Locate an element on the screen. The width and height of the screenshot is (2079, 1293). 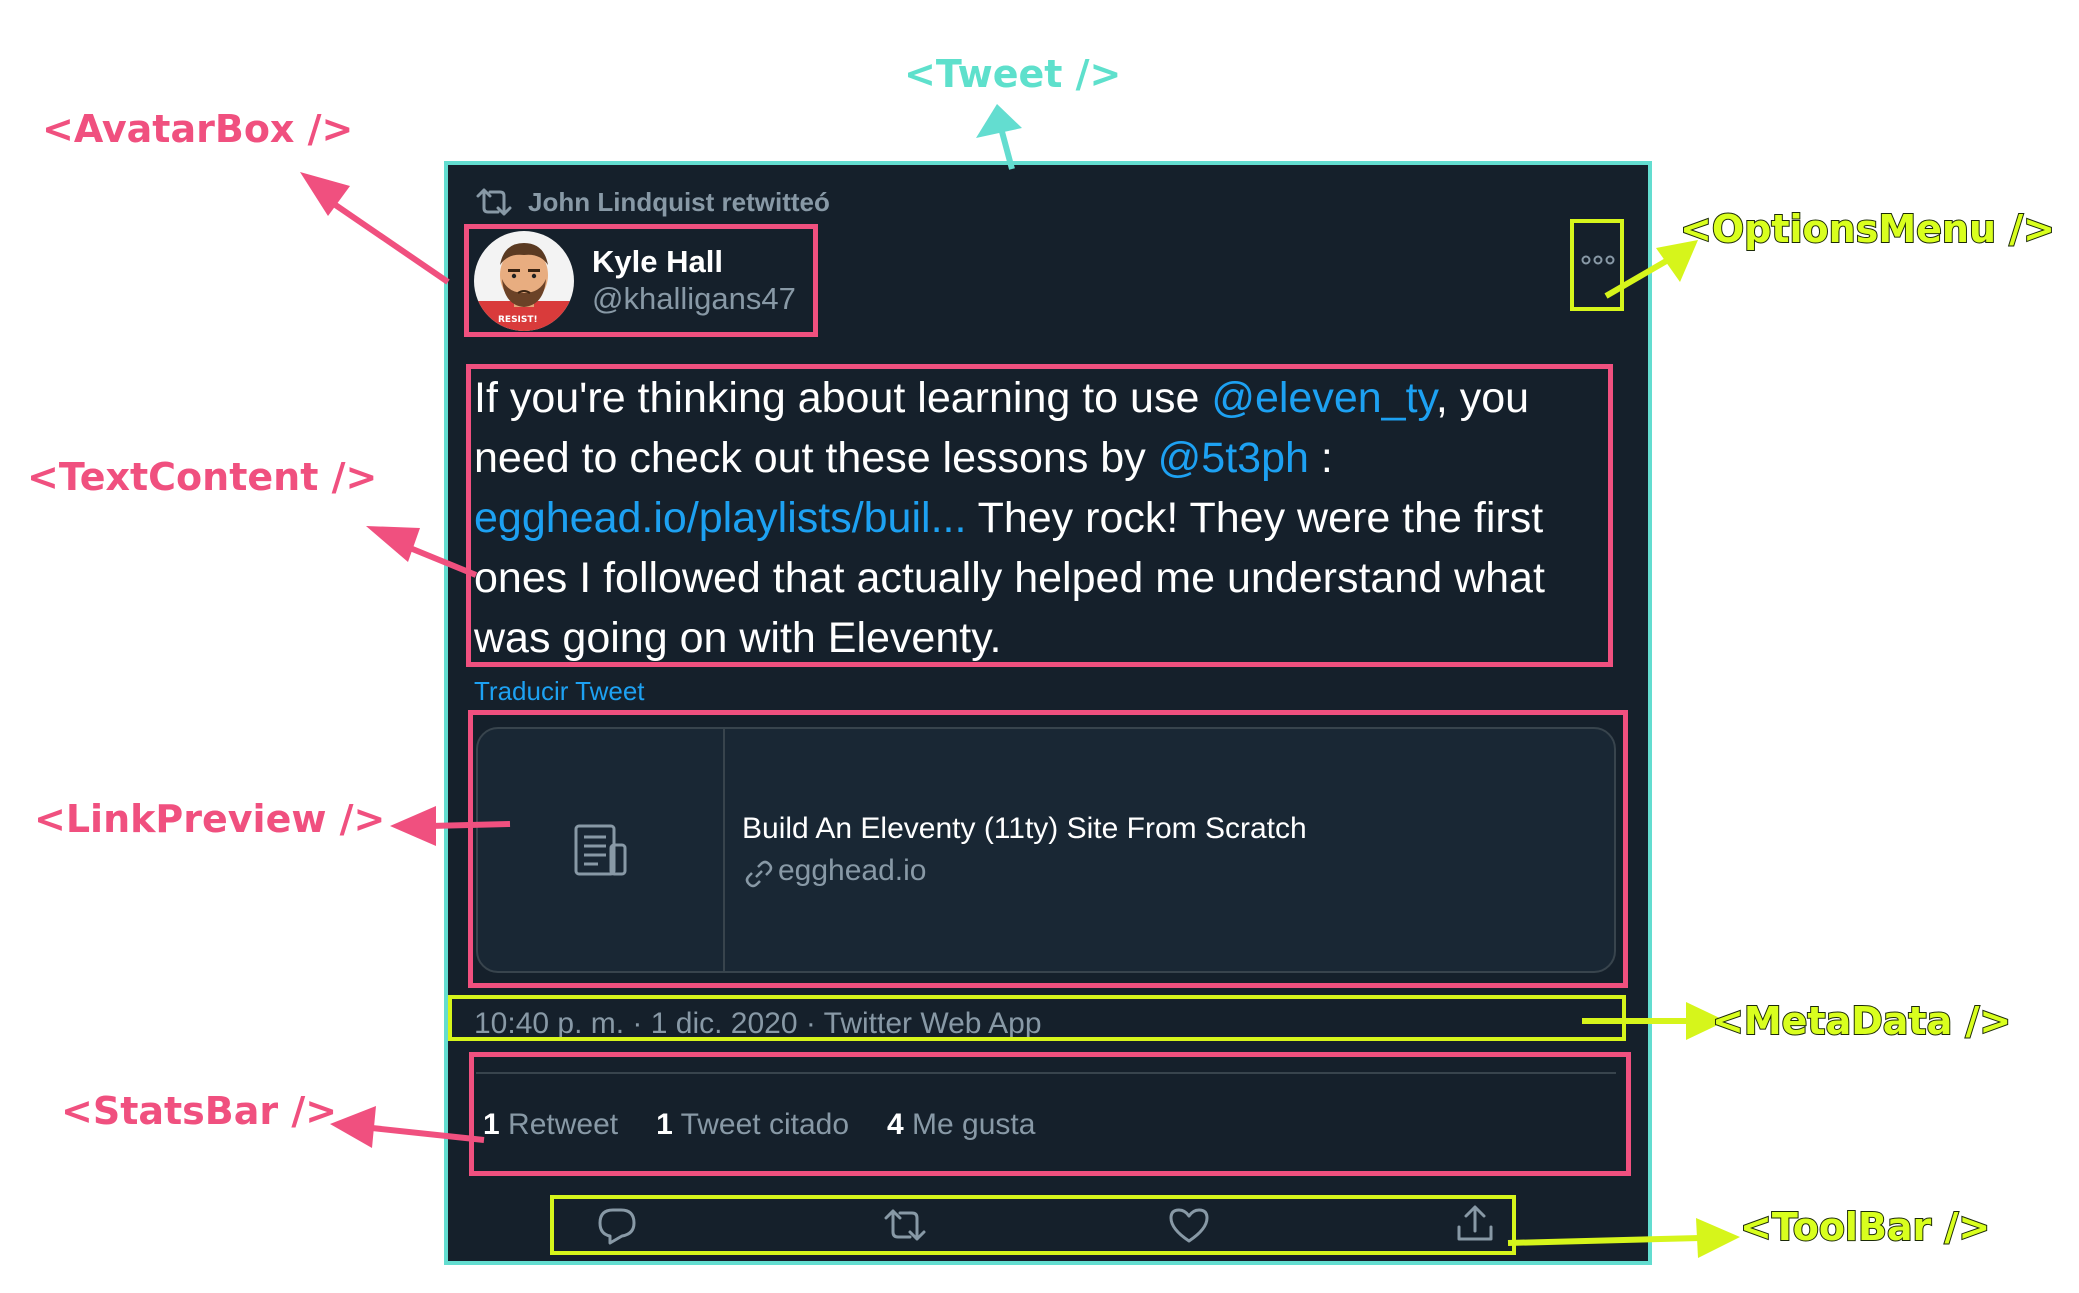
label-toolbar: <ToolBar /> is located at coordinates (1865, 1227).